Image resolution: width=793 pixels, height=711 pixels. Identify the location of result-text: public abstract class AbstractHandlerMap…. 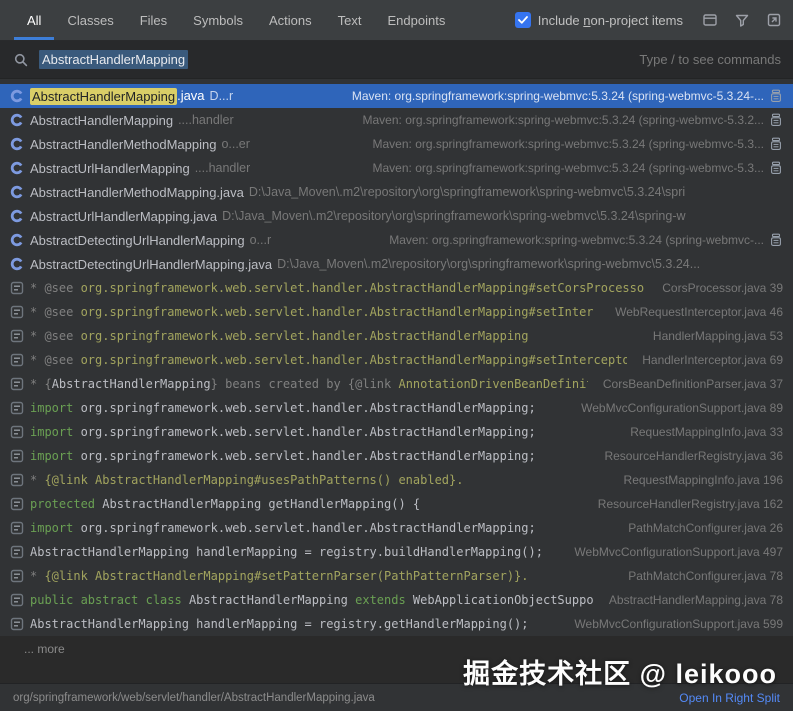
(312, 600).